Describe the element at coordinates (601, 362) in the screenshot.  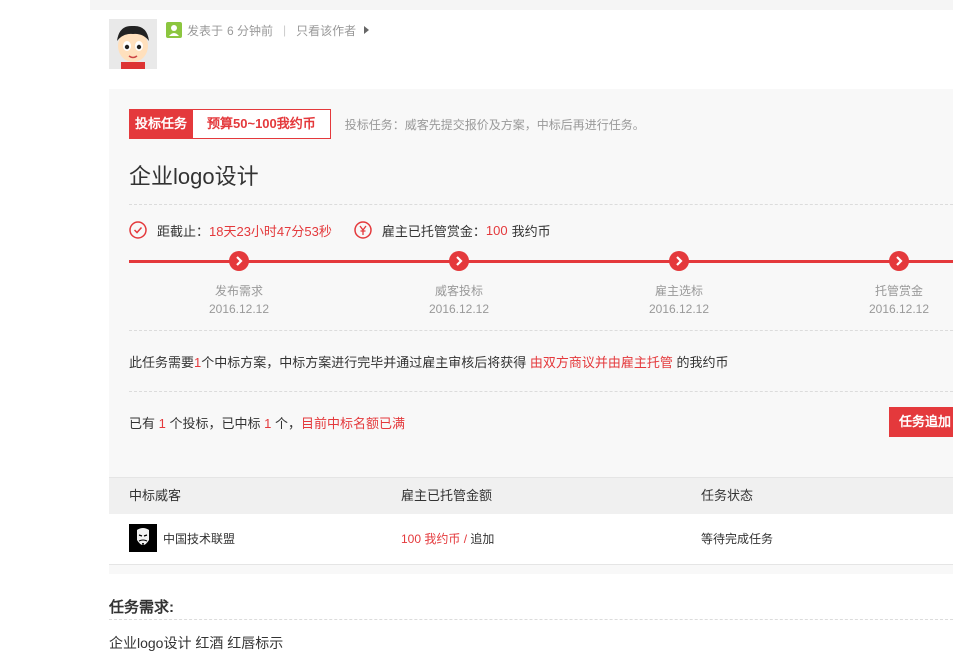
I see `reward-text: 由双方商议并由雇主托管` at that location.